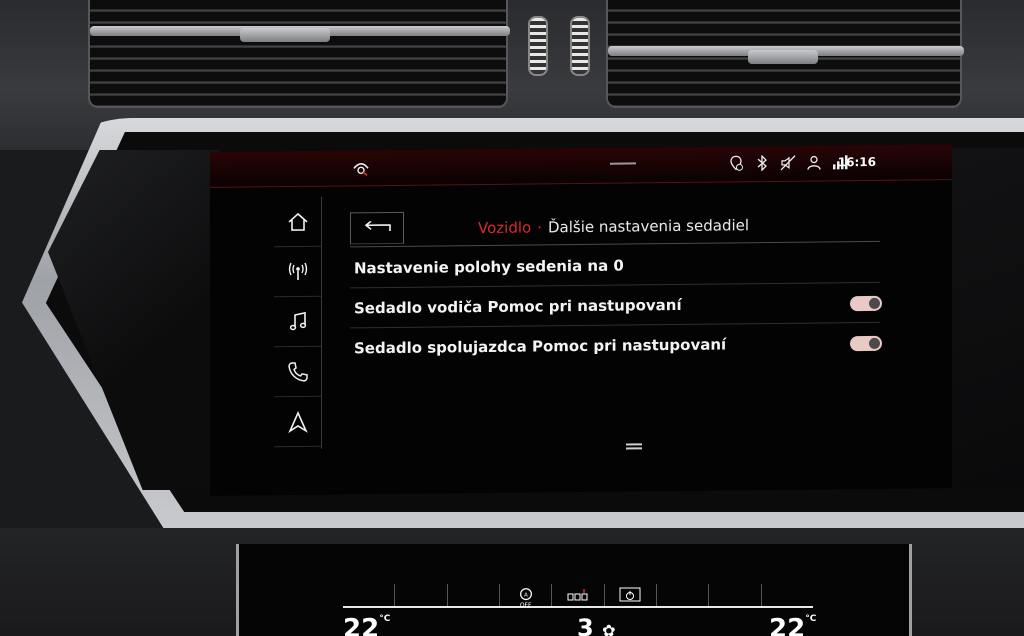  Describe the element at coordinates (518, 306) in the screenshot. I see `list-item-label: Sedadlo vodiča Pomoc pri nastupovaní` at that location.